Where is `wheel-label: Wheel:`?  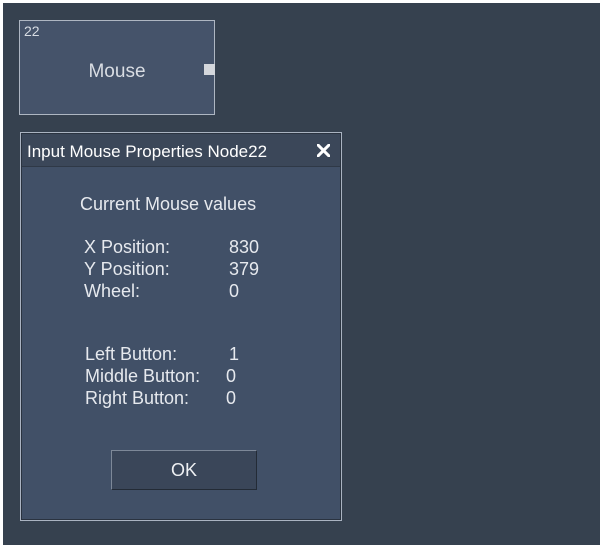 wheel-label: Wheel: is located at coordinates (112, 291).